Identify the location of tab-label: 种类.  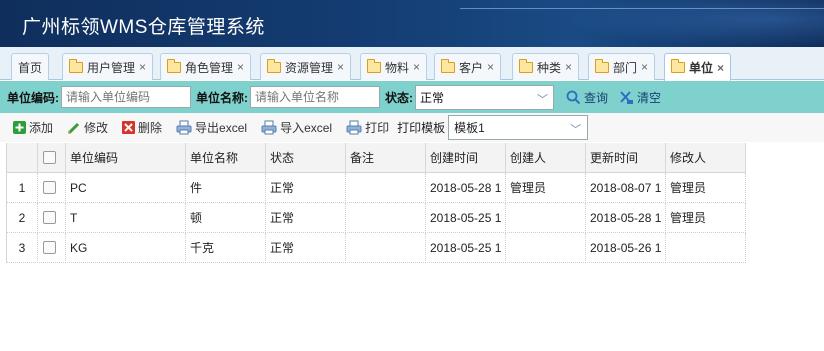
(549, 67).